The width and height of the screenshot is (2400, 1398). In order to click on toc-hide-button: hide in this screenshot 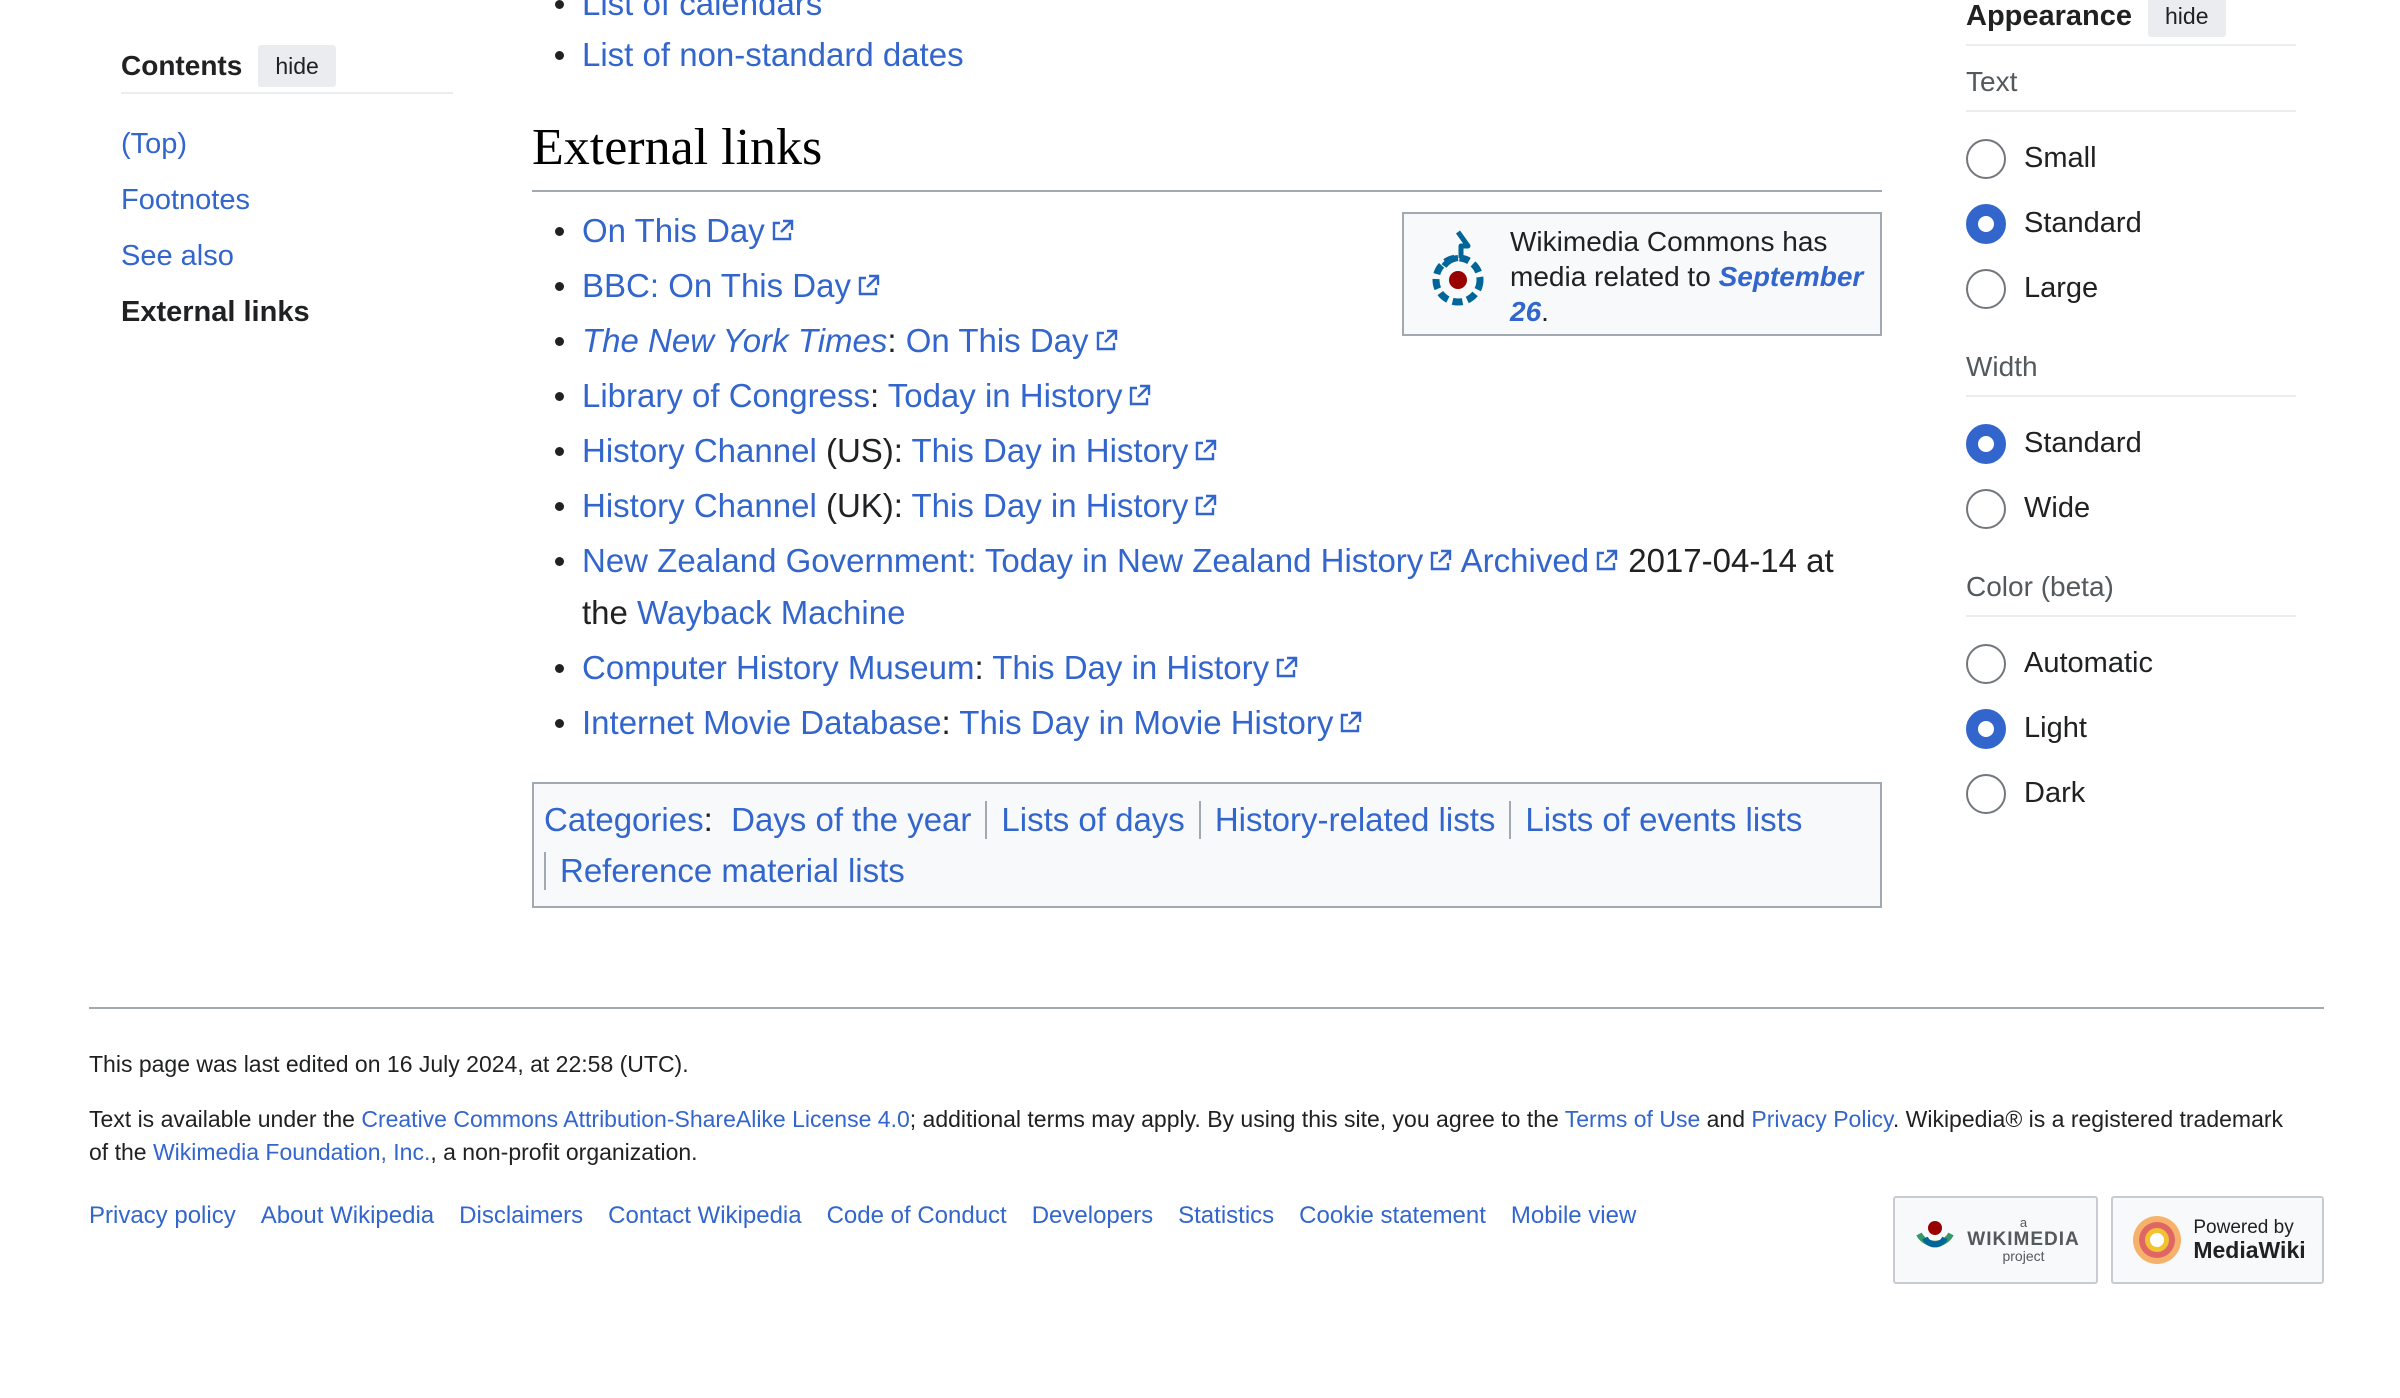, I will do `click(297, 66)`.